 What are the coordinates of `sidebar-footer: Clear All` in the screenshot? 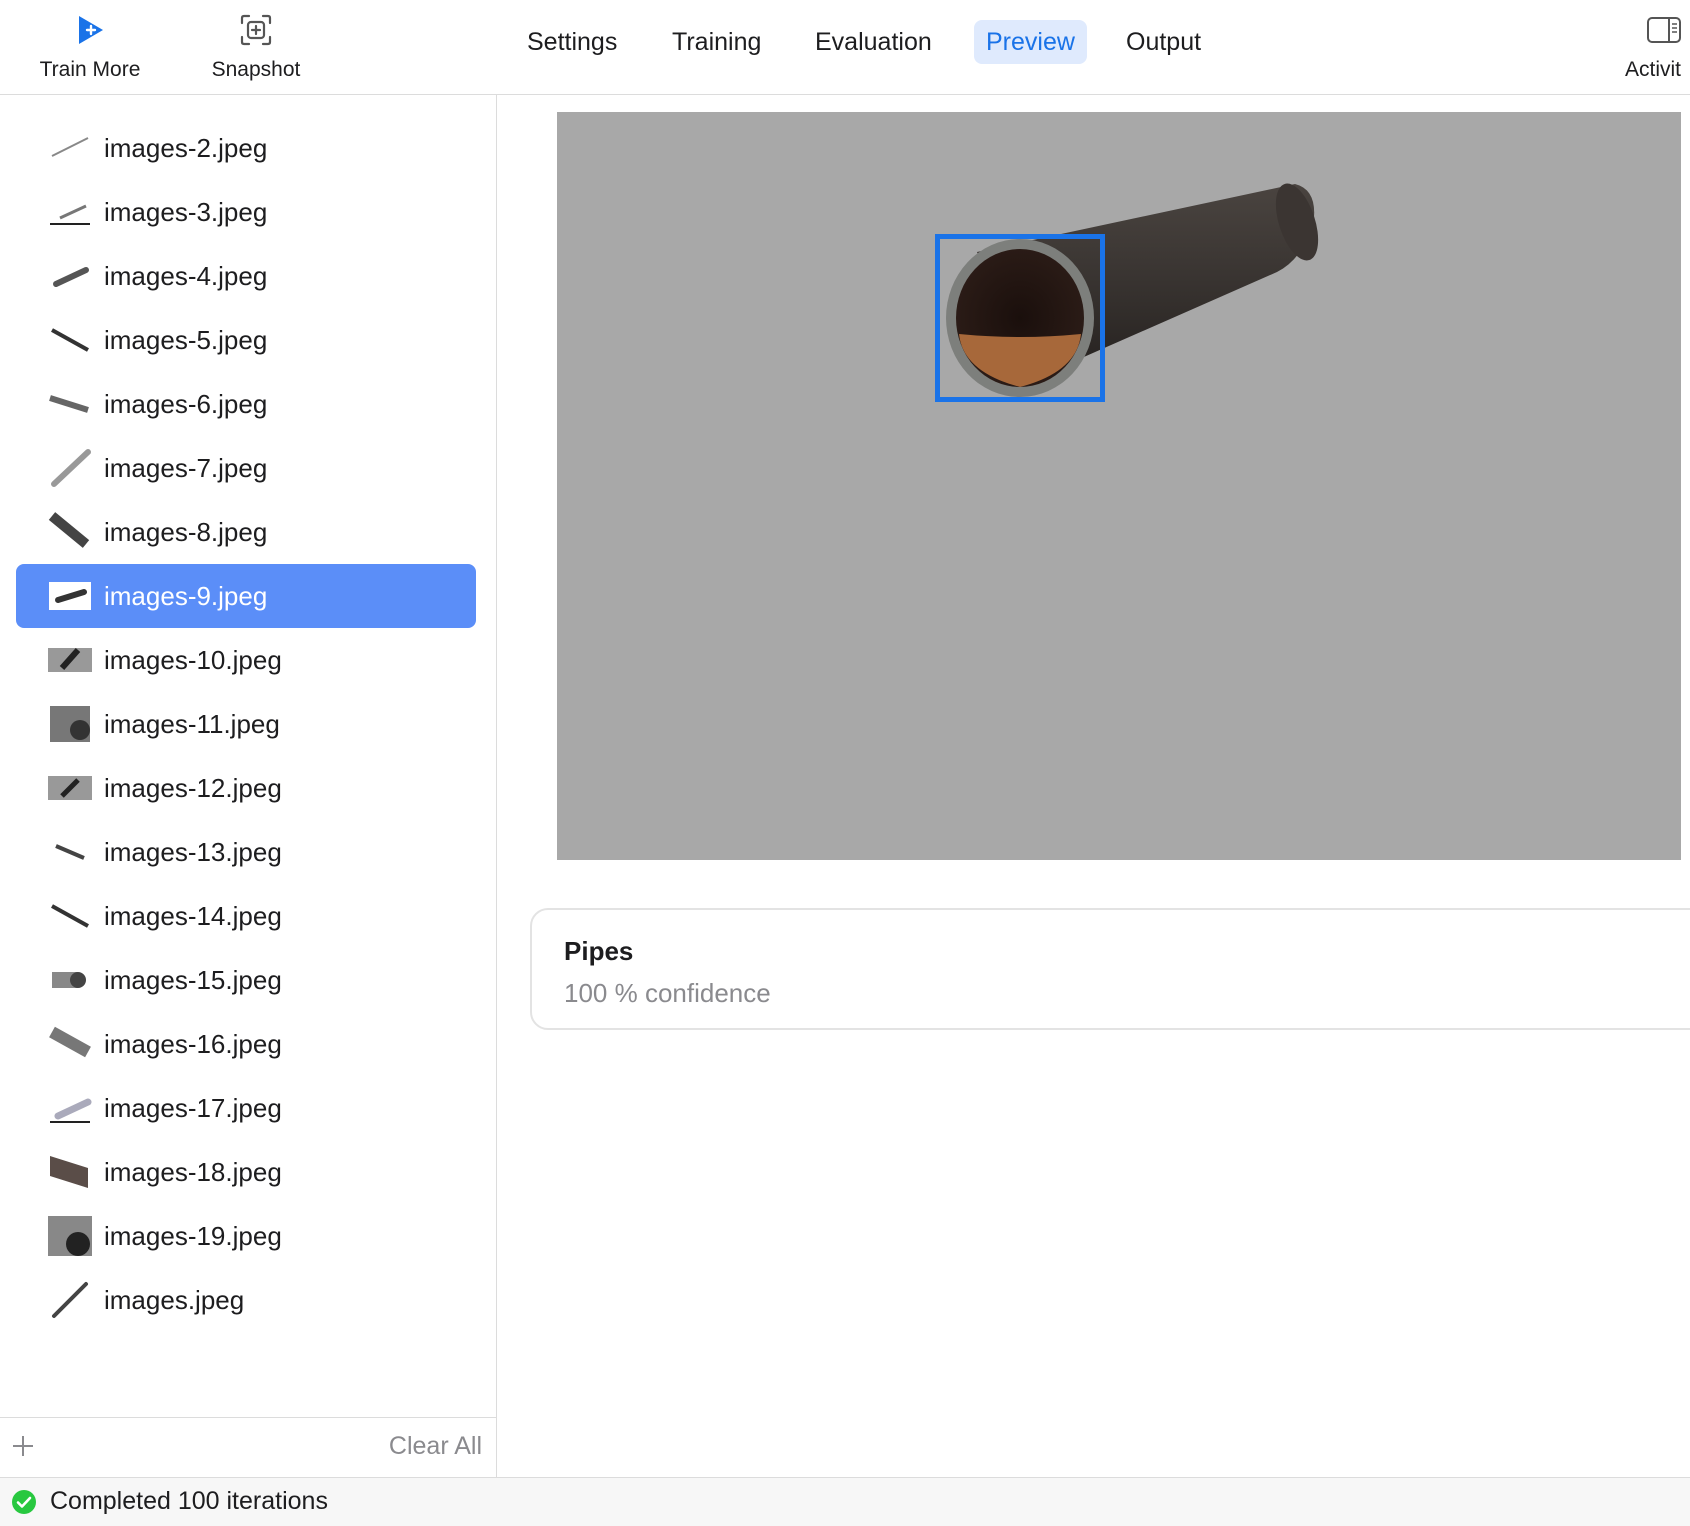 It's located at (248, 1447).